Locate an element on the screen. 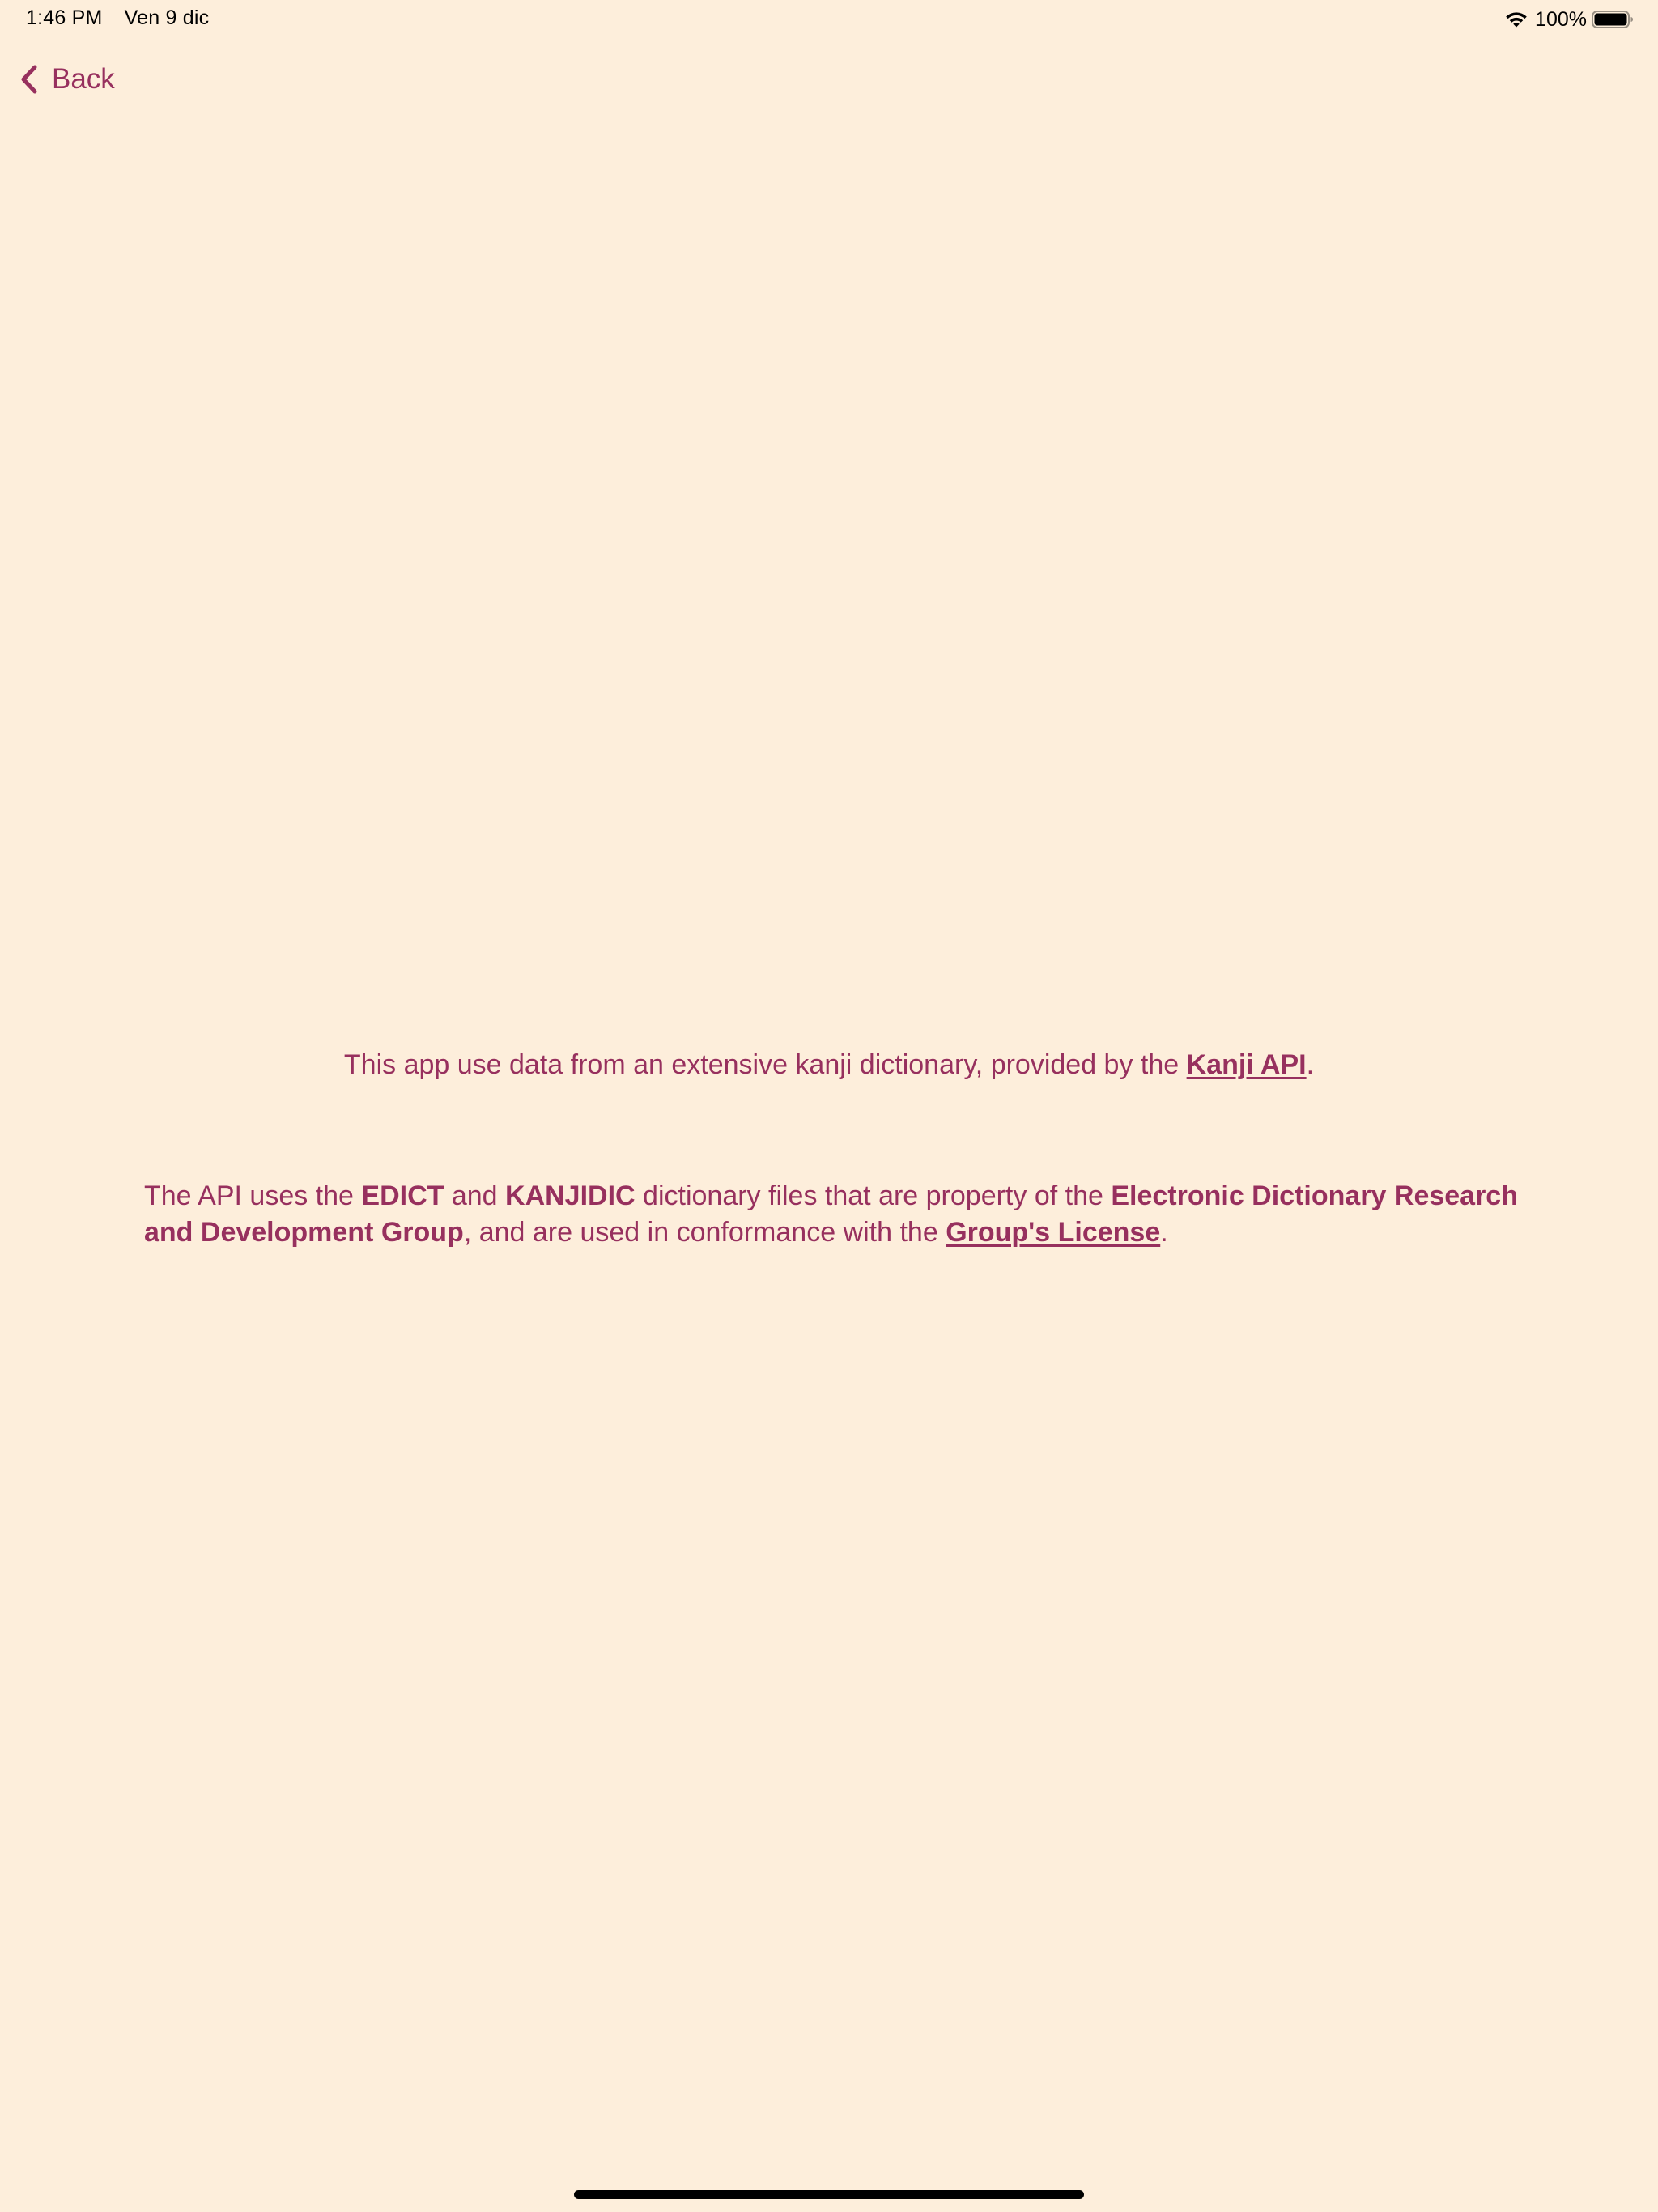 Image resolution: width=1658 pixels, height=2212 pixels. chevron-left-icon is located at coordinates (29, 79).